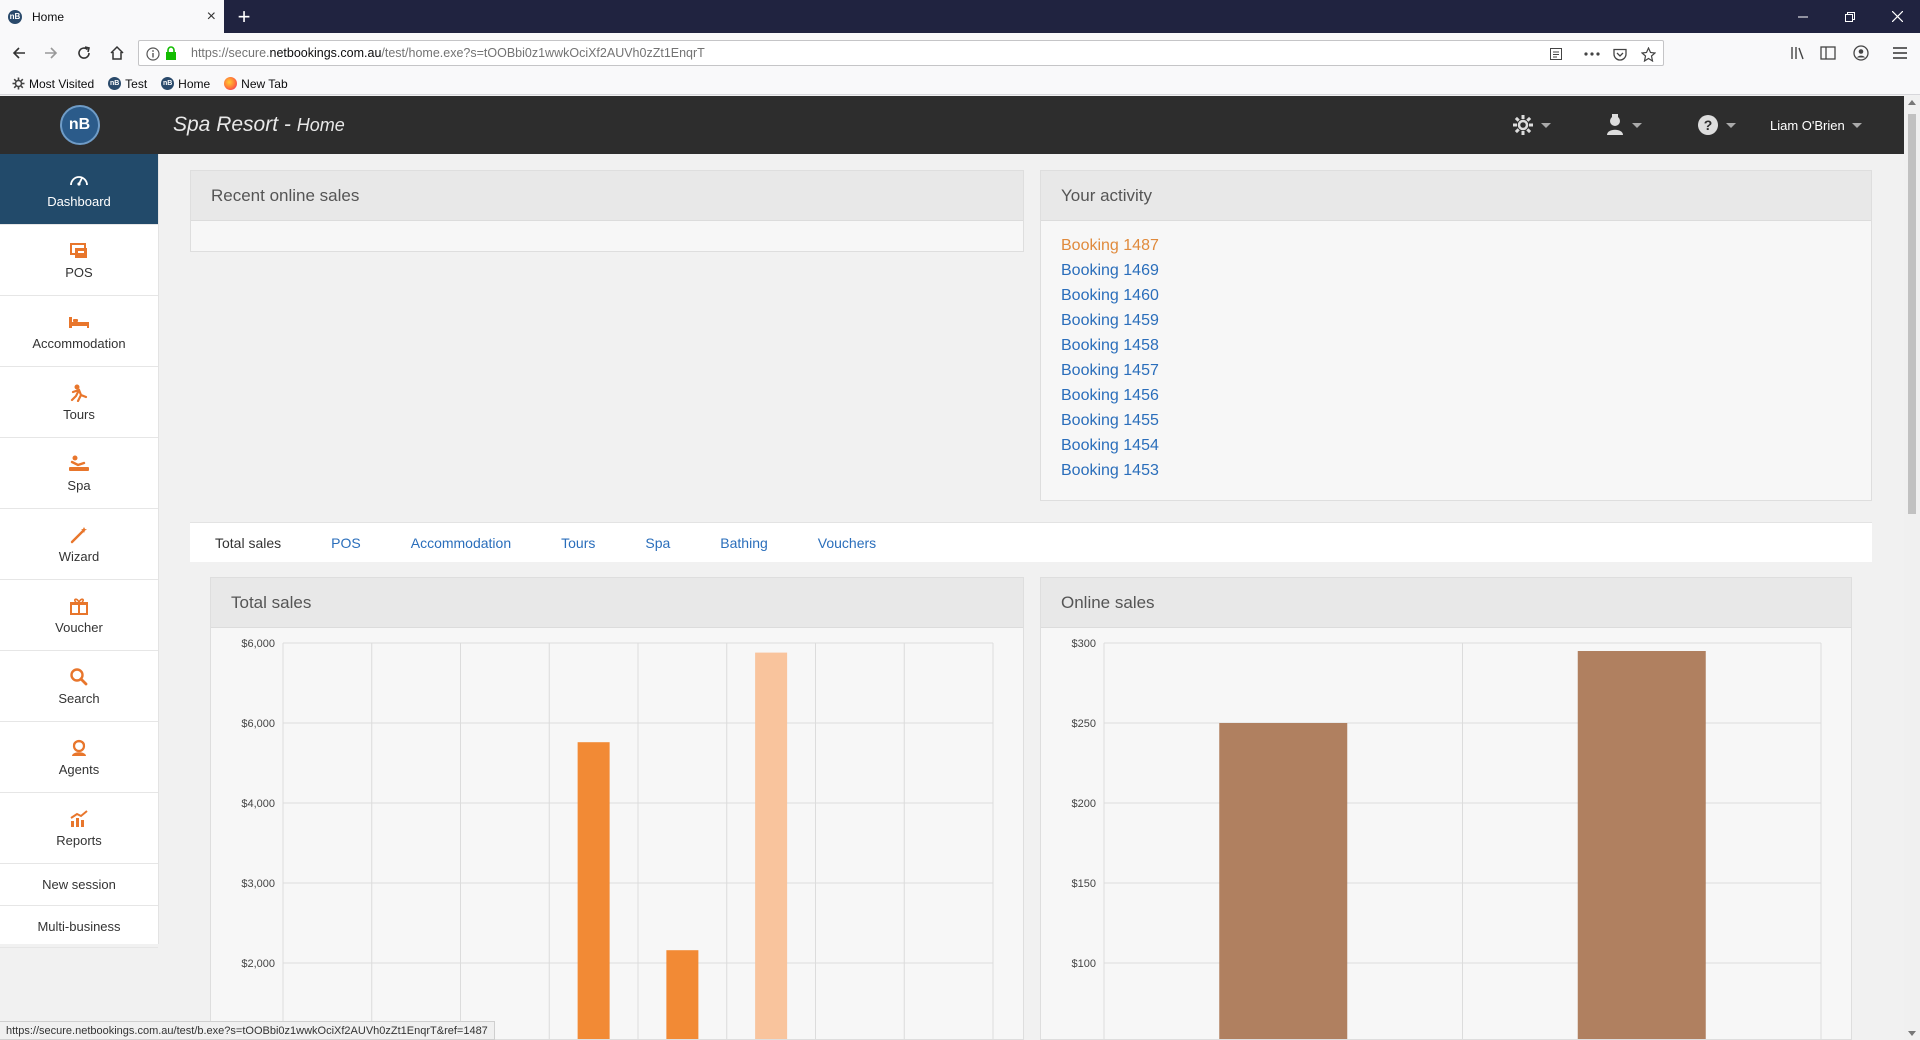 The width and height of the screenshot is (1920, 1040). I want to click on bookmark-home: nB Home, so click(185, 84).